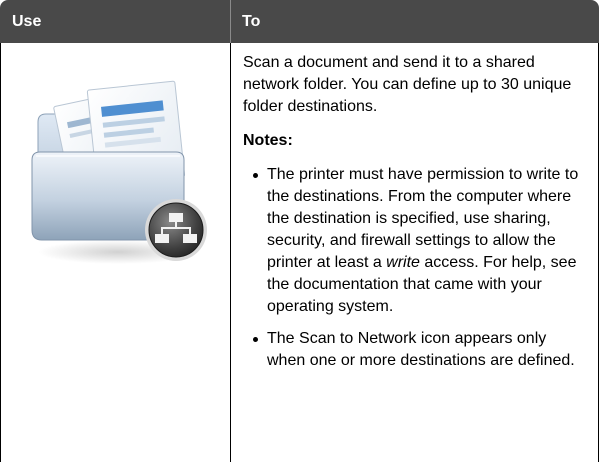 This screenshot has height=462, width=602. What do you see at coordinates (251, 21) in the screenshot?
I see `column-header-to: To` at bounding box center [251, 21].